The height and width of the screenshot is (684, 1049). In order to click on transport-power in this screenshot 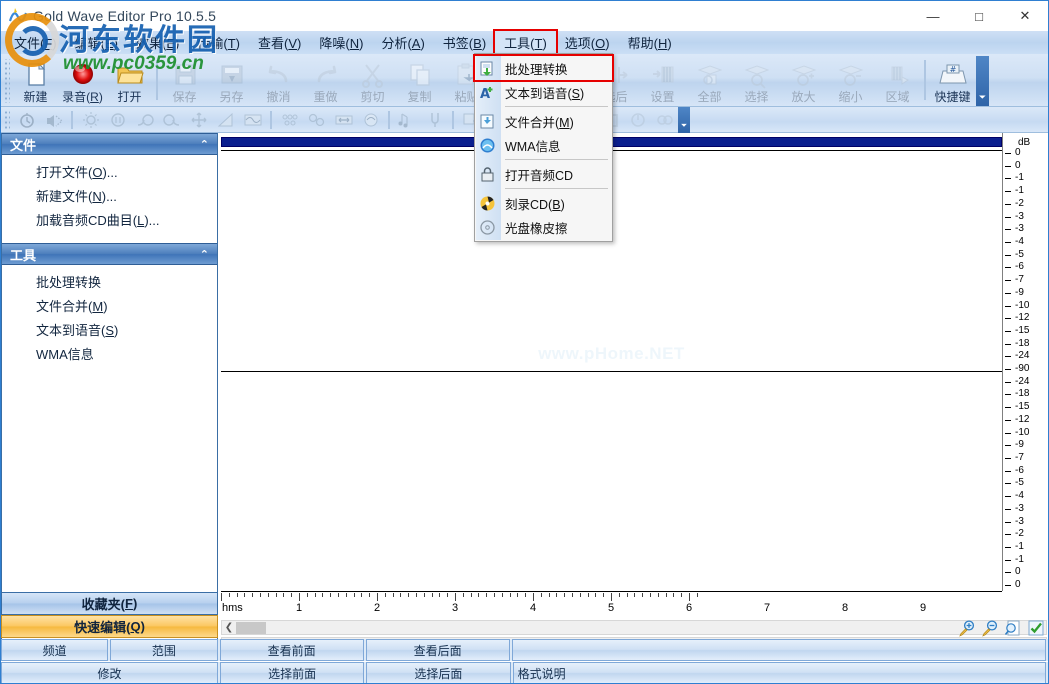, I will do `click(637, 120)`.